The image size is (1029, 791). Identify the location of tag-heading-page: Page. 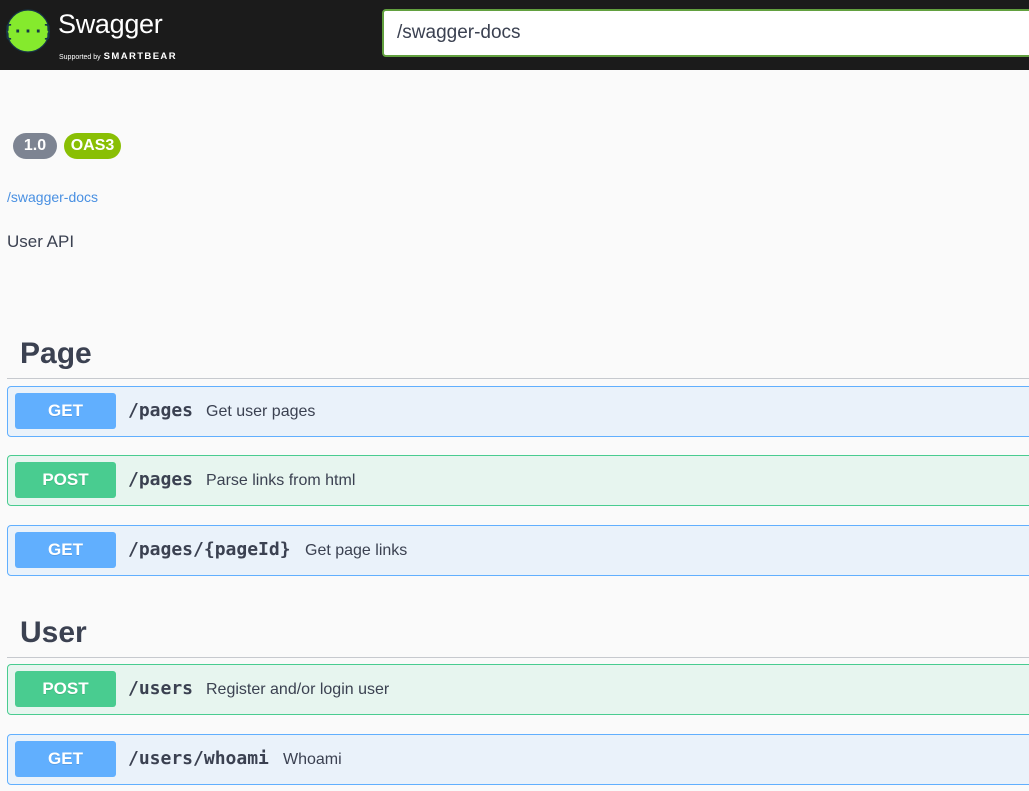
(518, 356).